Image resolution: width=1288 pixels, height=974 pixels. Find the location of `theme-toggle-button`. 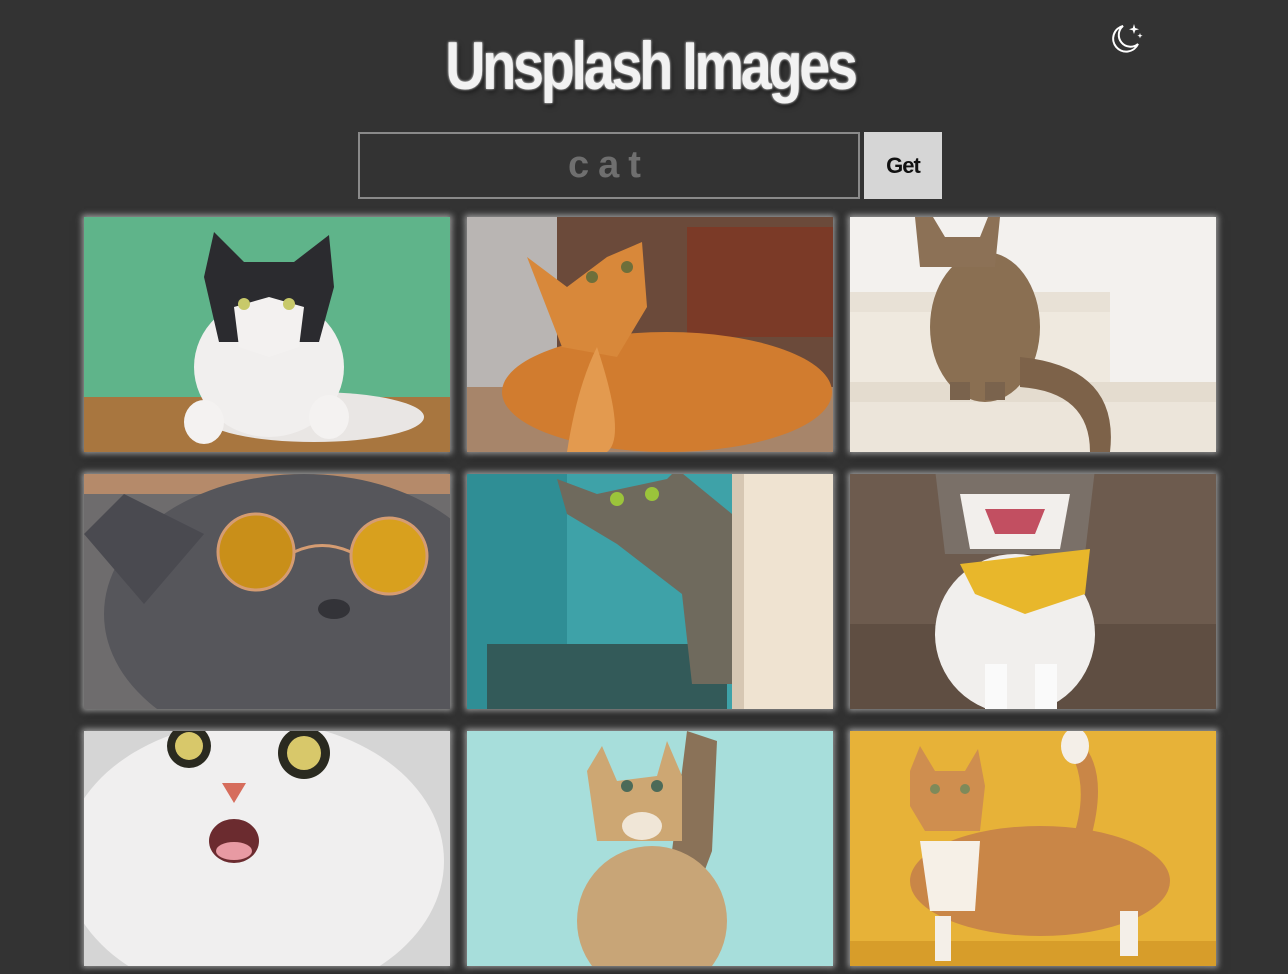

theme-toggle-button is located at coordinates (1126, 38).